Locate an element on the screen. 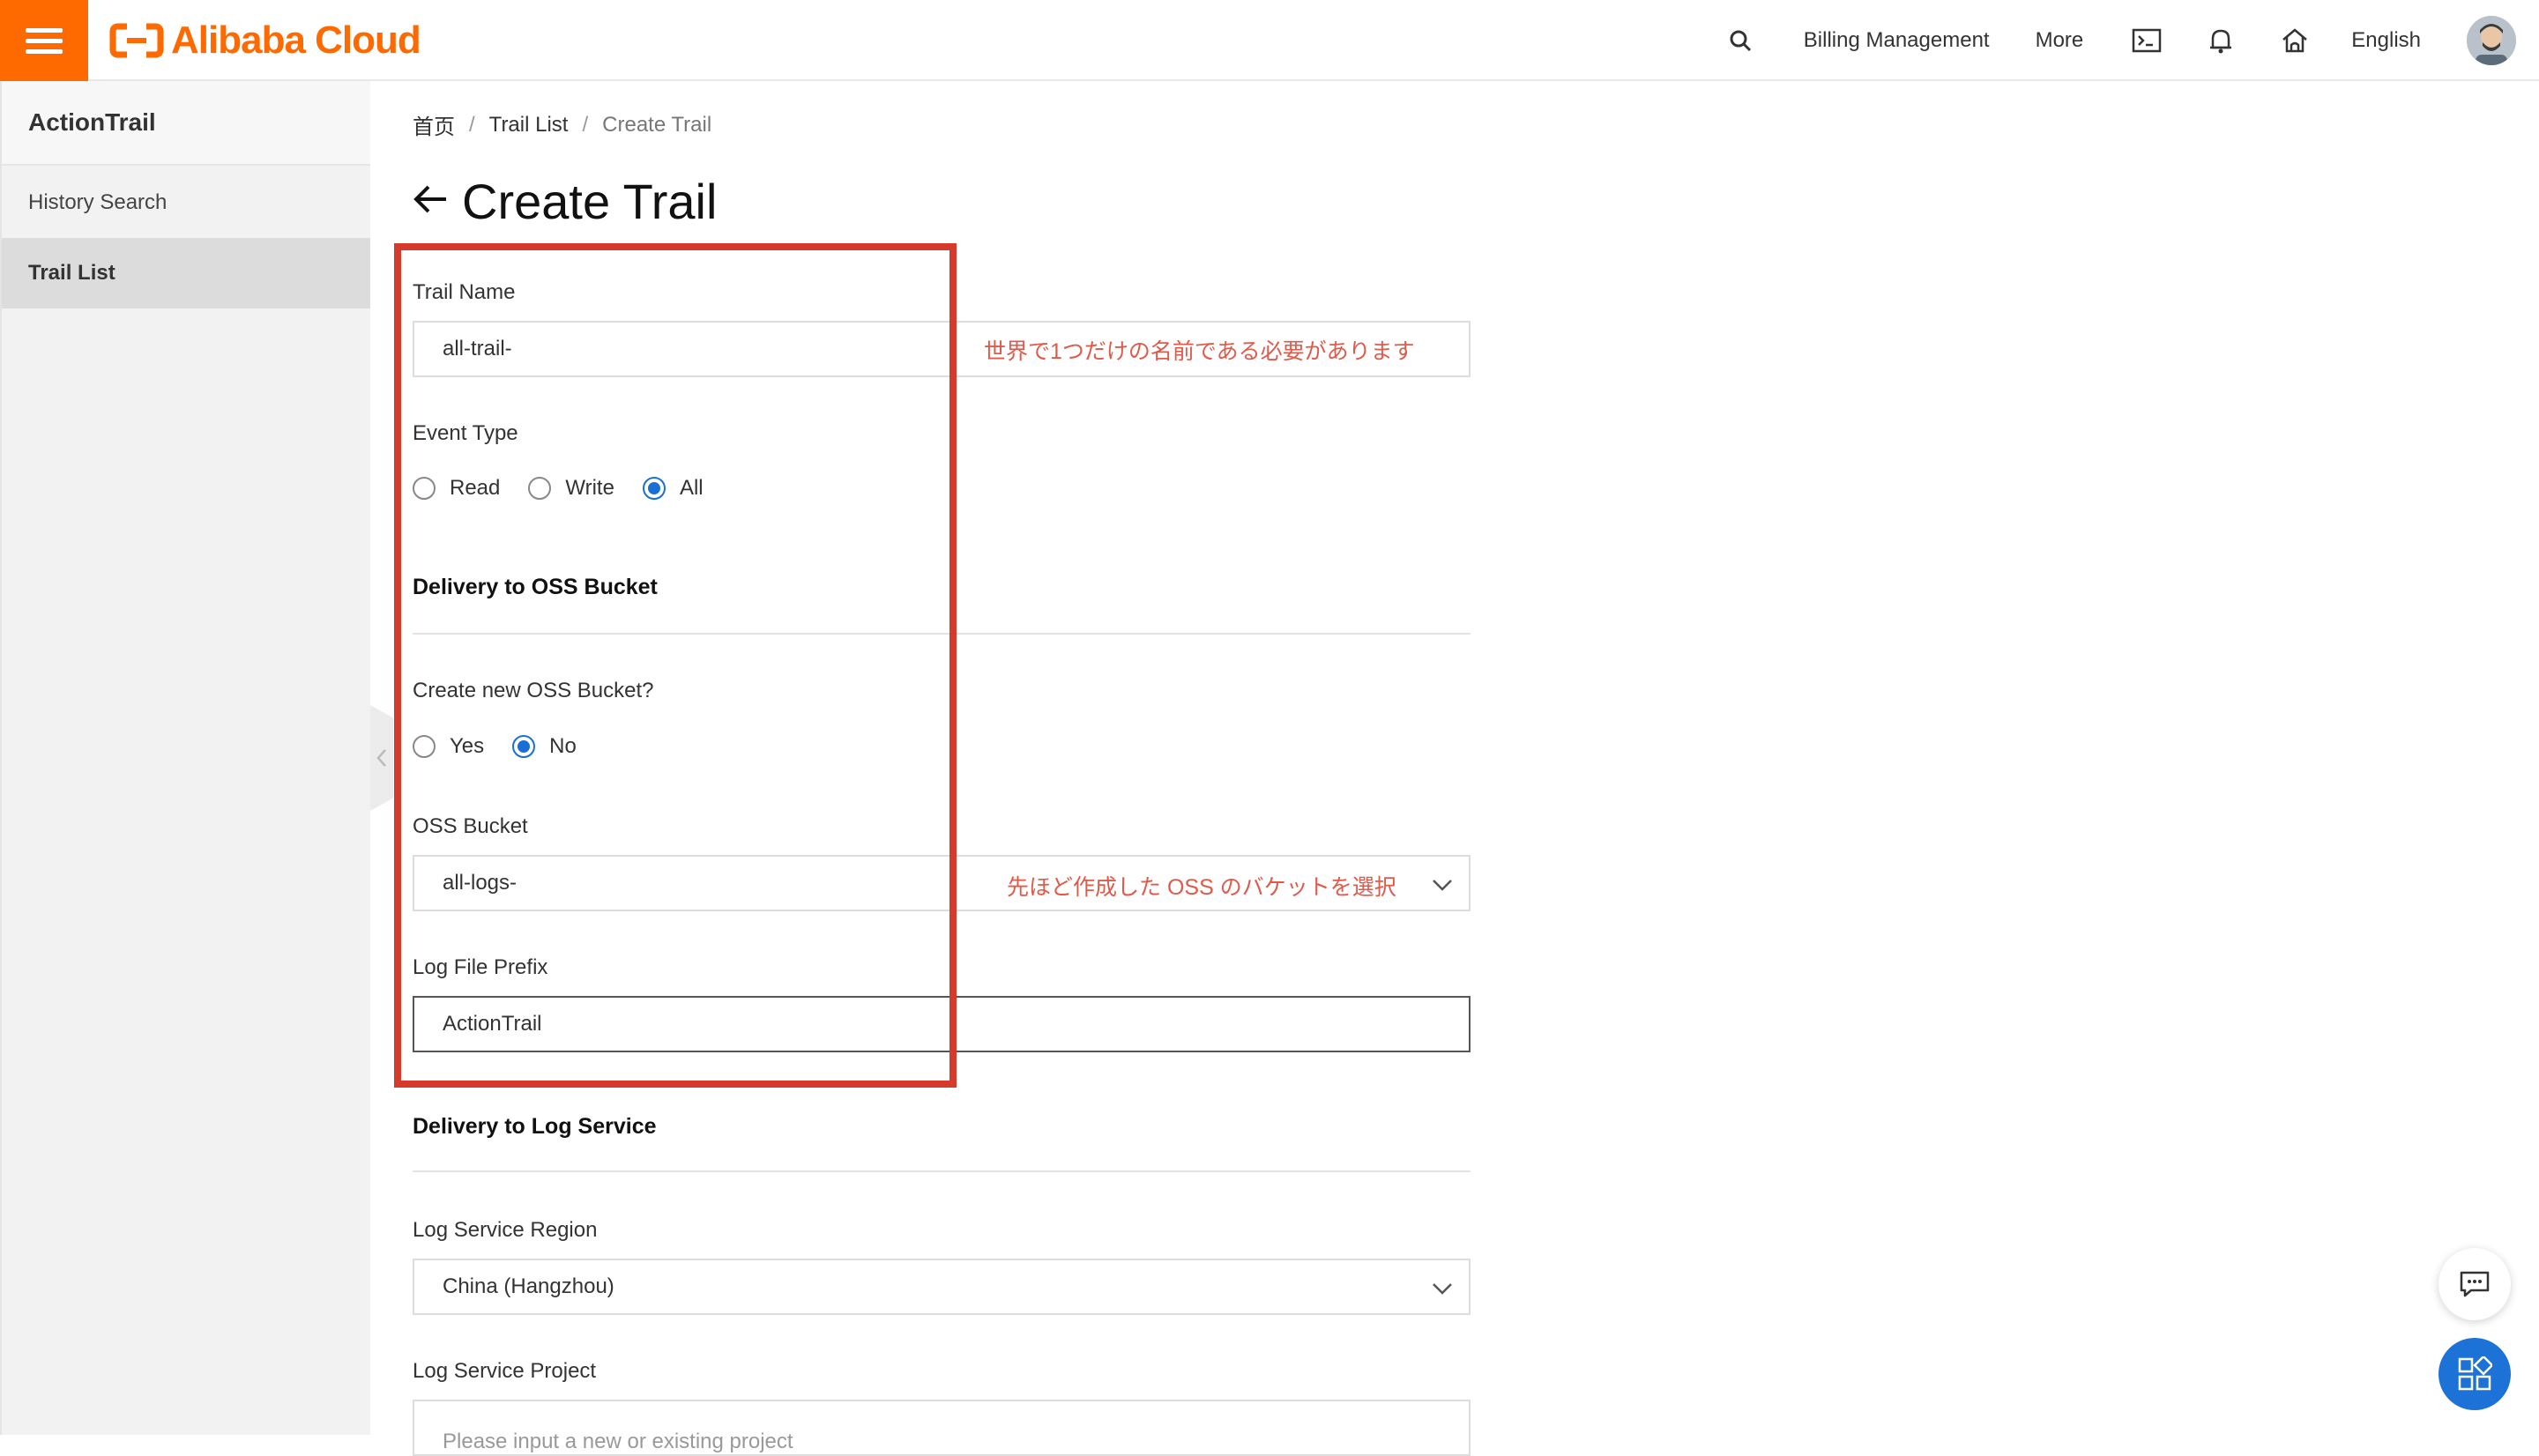 This screenshot has height=1456, width=2539. home-icon is located at coordinates (2294, 40).